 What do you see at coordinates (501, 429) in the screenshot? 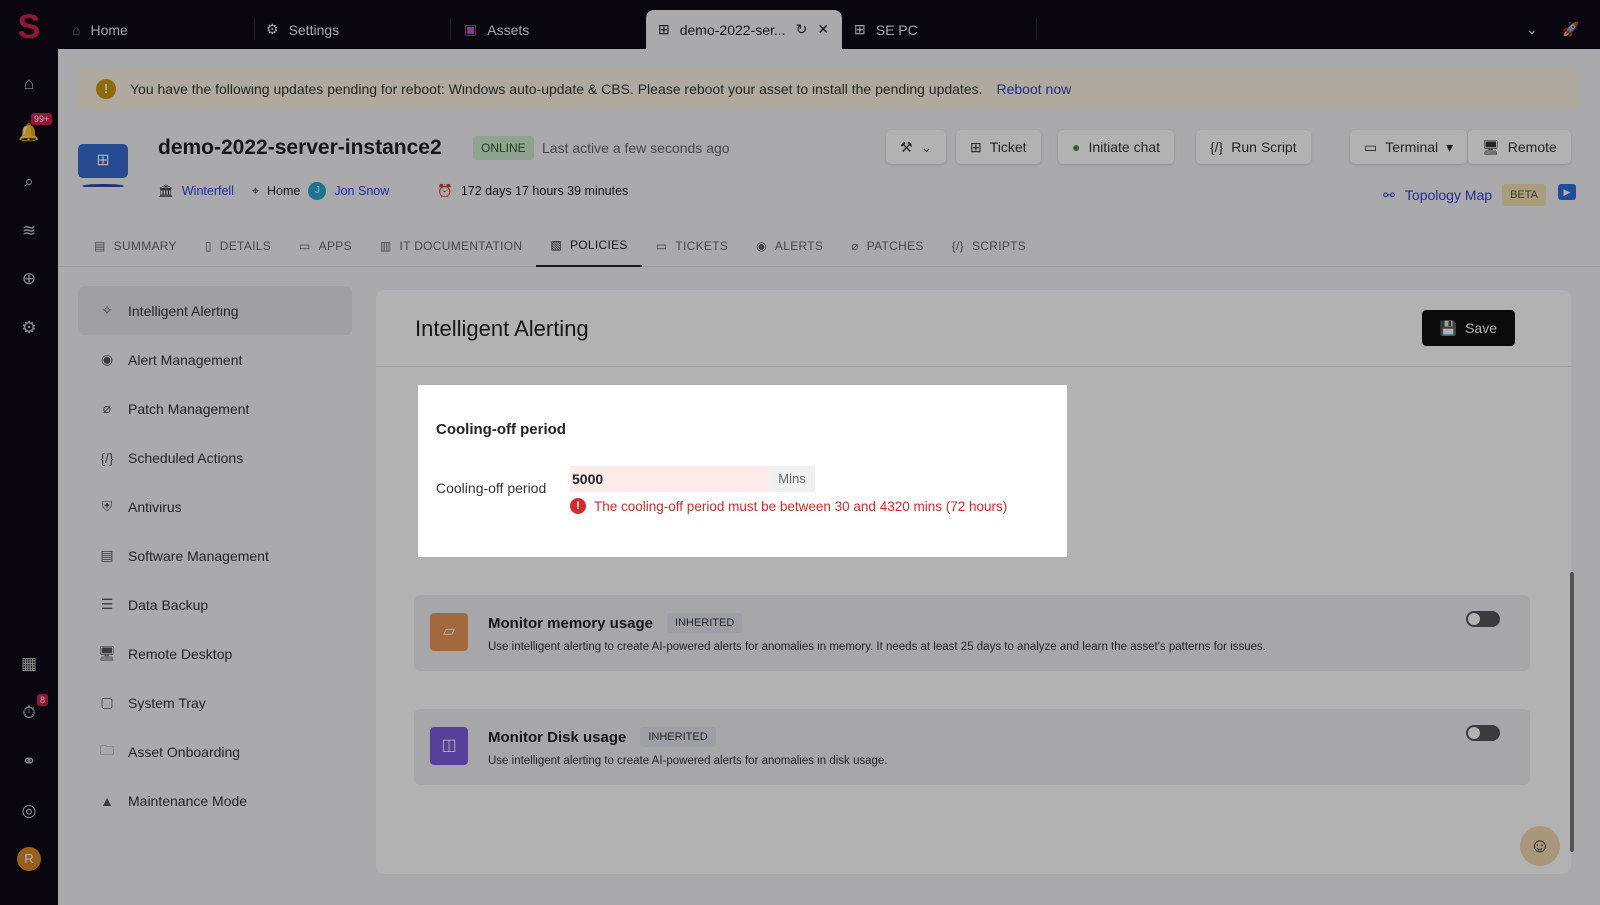
I see `modal-title: Cooling-off period` at bounding box center [501, 429].